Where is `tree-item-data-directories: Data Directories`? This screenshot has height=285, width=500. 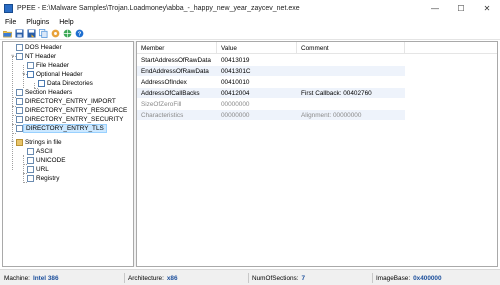
tree-item-data-directories: Data Directories is located at coordinates (65, 83).